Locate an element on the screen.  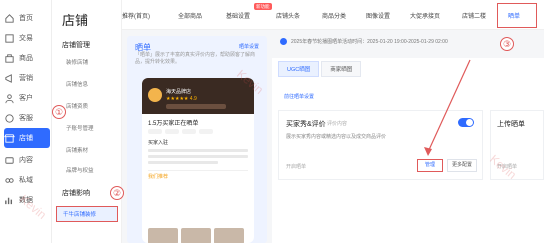
annotation-arrow is located at coordinates (447, 107).